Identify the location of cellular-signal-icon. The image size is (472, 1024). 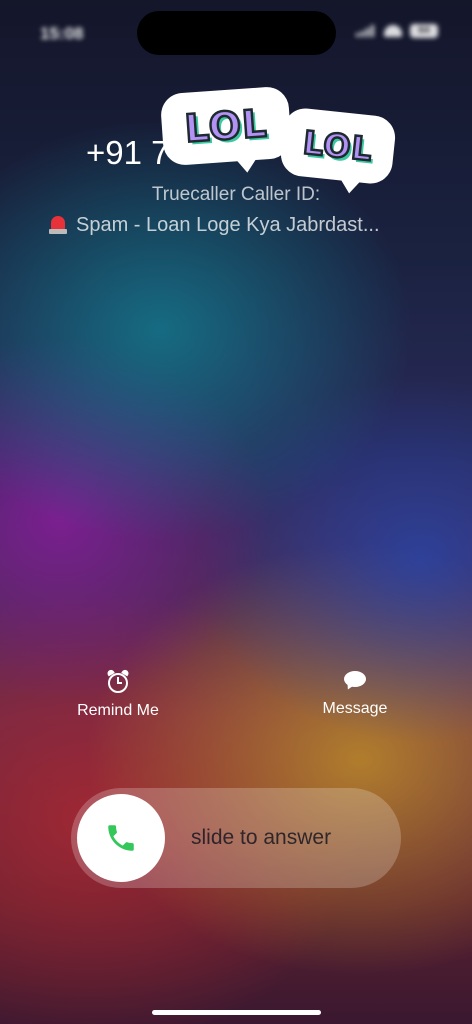
(366, 31).